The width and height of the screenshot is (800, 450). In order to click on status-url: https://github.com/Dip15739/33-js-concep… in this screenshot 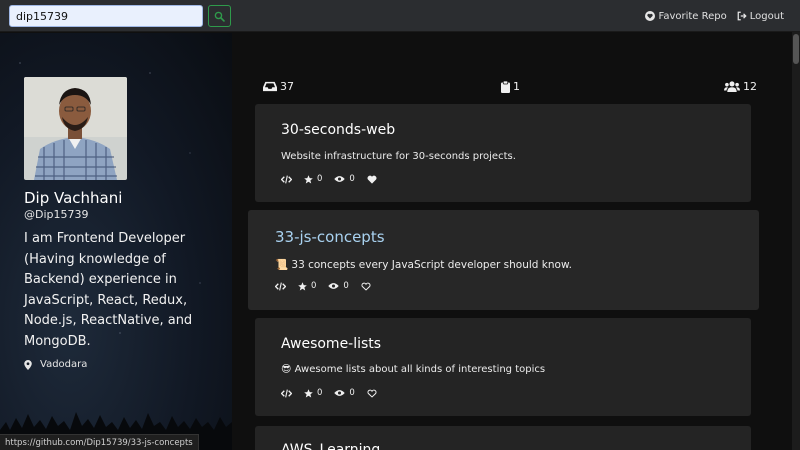, I will do `click(99, 442)`.